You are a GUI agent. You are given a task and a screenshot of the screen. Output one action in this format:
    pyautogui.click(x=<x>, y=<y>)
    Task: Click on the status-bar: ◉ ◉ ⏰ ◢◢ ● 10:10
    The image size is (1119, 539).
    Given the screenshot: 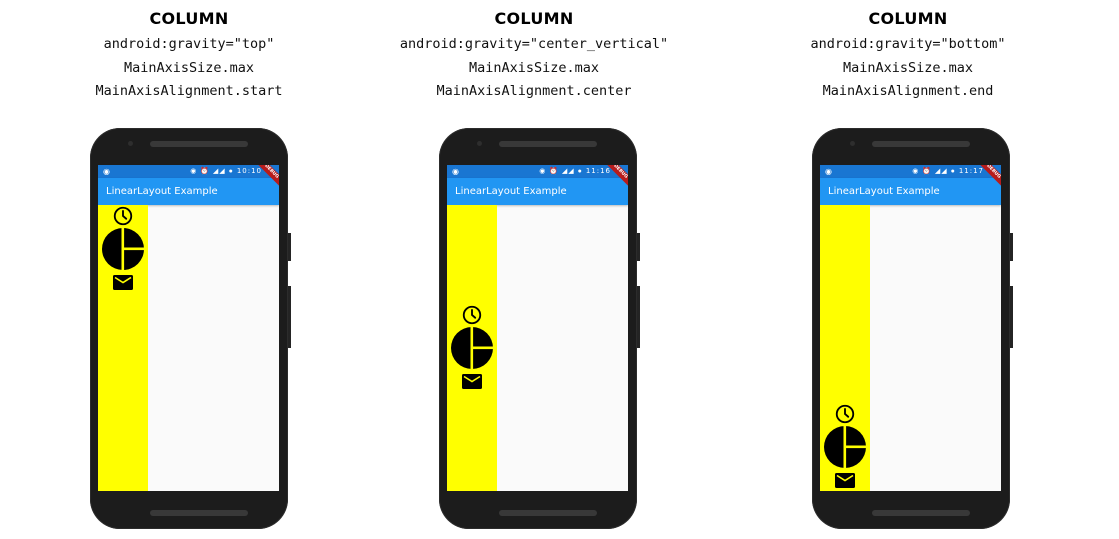 What is the action you would take?
    pyautogui.click(x=188, y=171)
    